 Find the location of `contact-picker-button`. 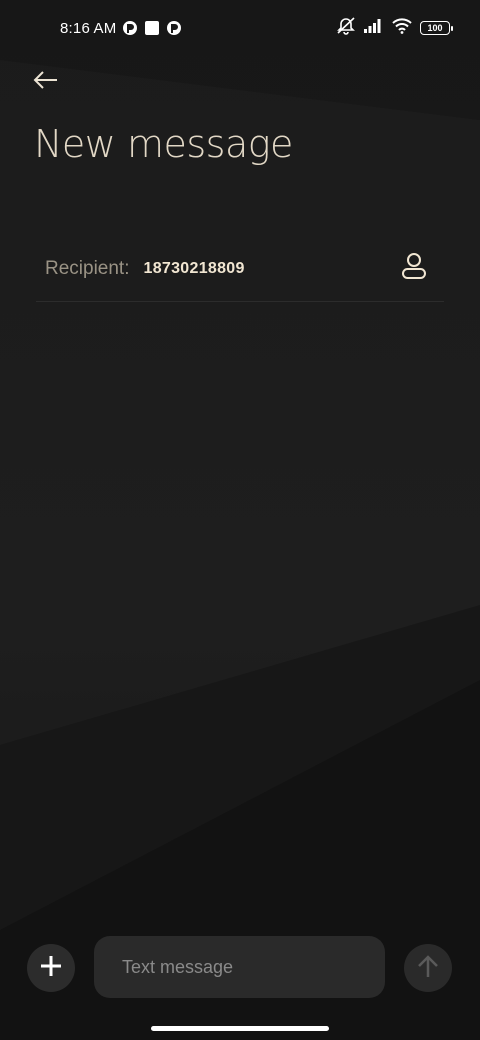

contact-picker-button is located at coordinates (414, 269).